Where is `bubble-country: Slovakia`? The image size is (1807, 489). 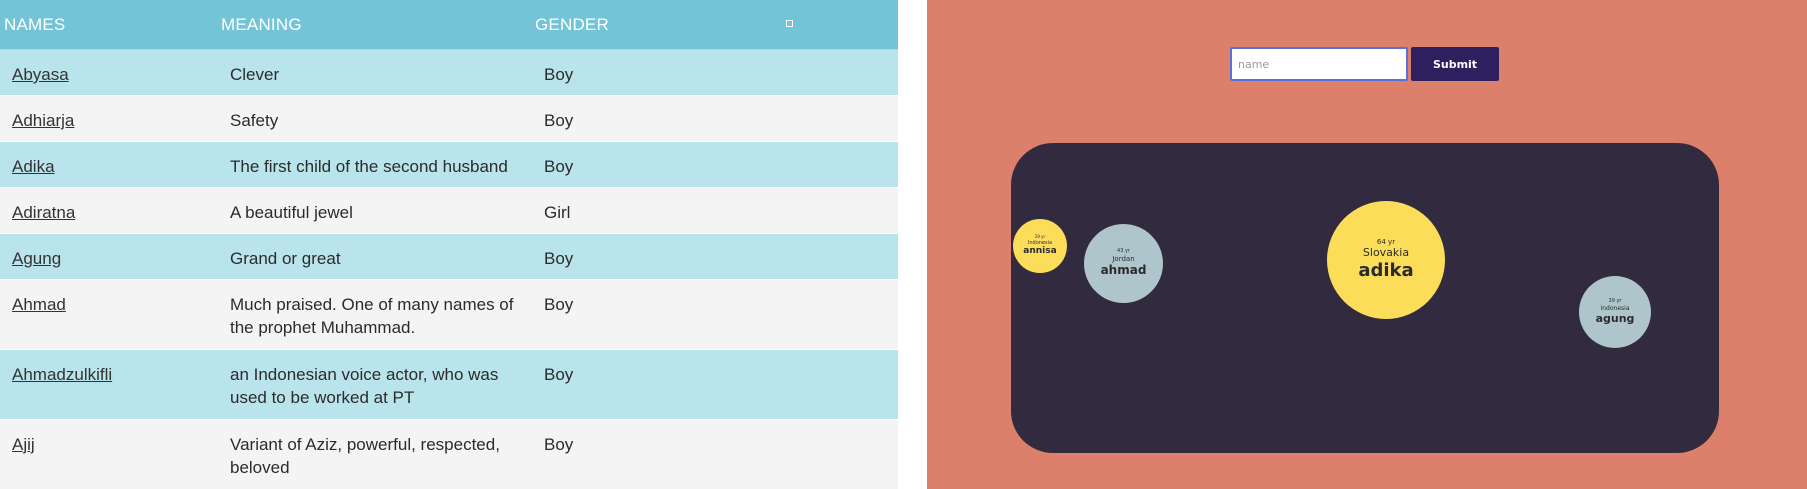
bubble-country: Slovakia is located at coordinates (1386, 253).